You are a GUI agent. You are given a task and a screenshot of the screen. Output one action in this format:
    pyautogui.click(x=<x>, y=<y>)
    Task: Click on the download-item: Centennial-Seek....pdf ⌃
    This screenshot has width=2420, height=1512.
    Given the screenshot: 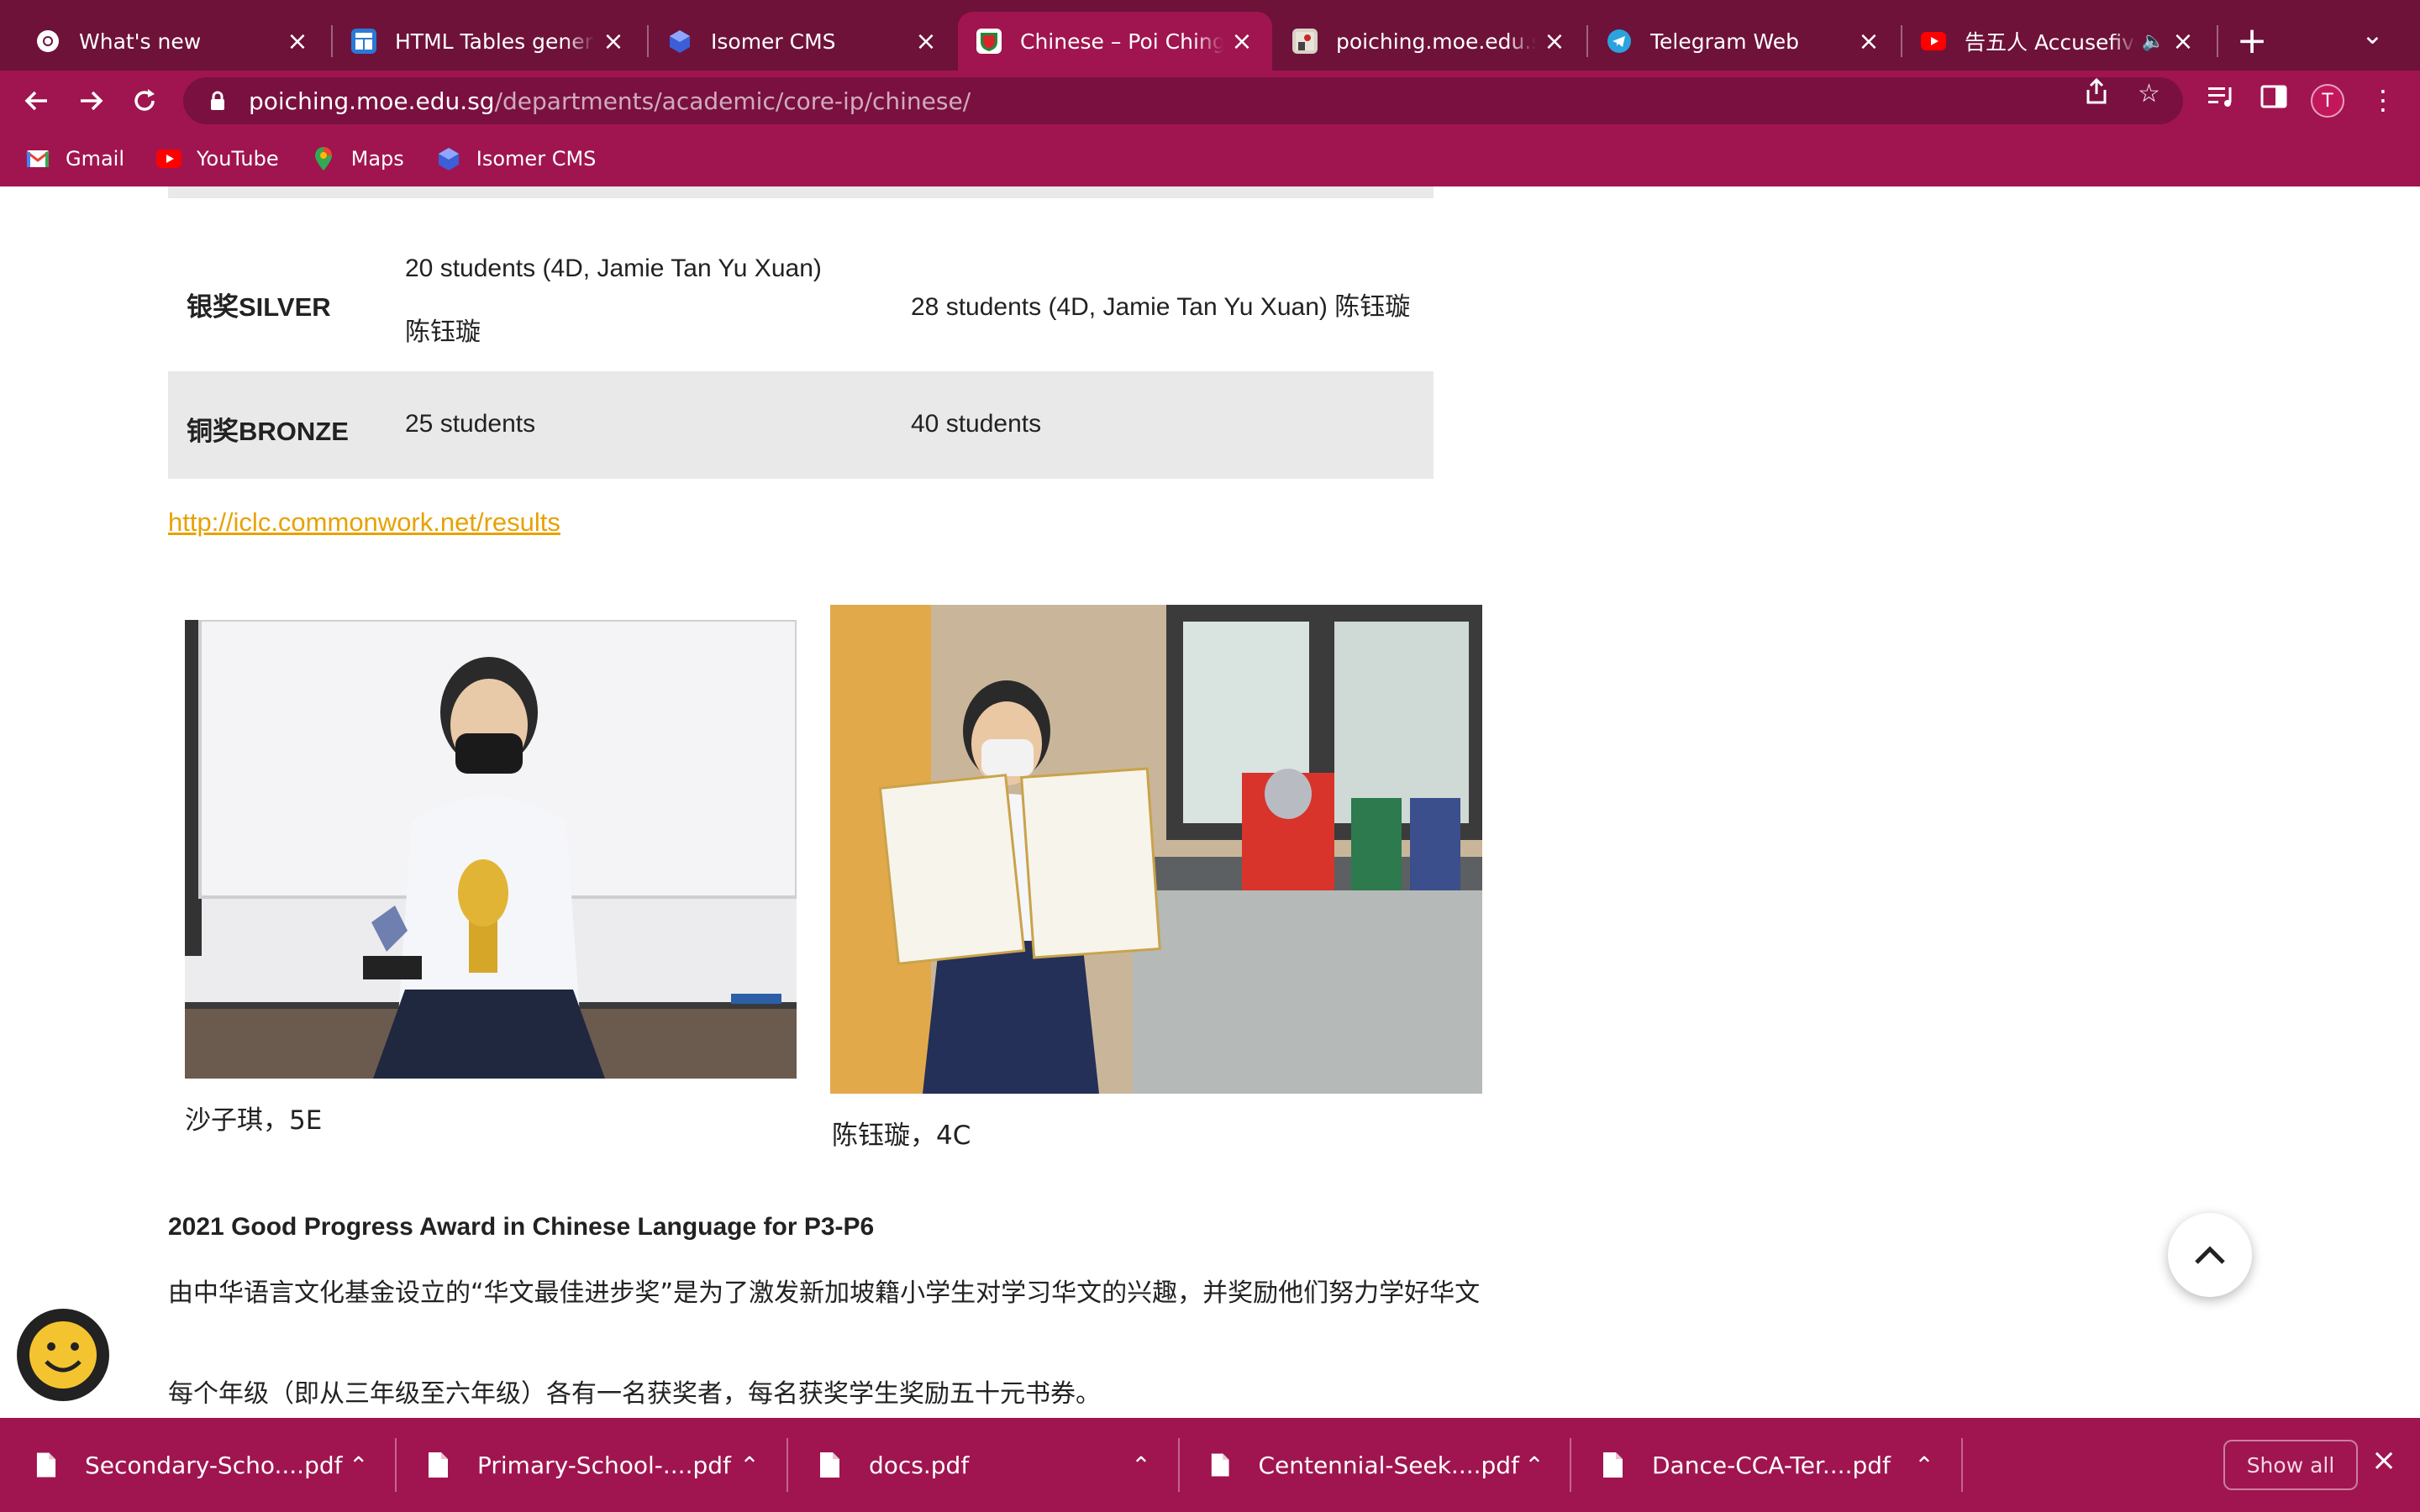 What is the action you would take?
    pyautogui.click(x=1371, y=1465)
    